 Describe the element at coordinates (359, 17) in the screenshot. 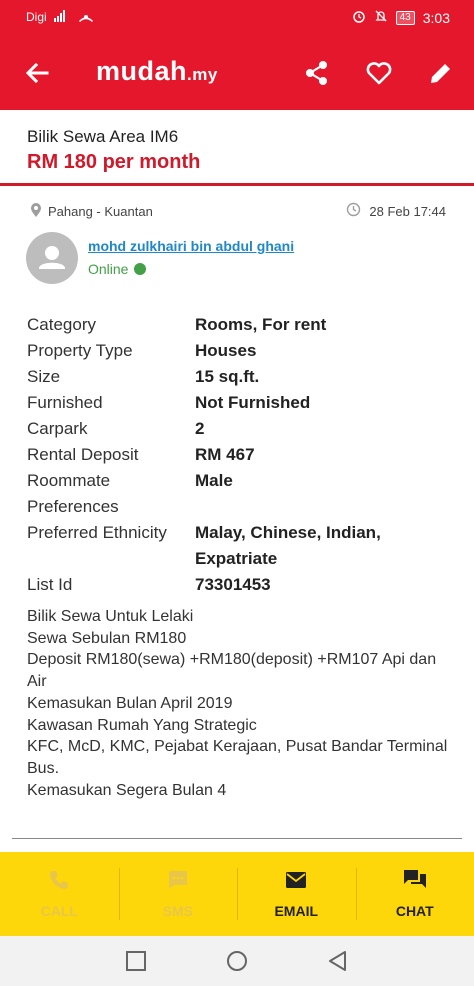

I see `alarm-icon` at that location.